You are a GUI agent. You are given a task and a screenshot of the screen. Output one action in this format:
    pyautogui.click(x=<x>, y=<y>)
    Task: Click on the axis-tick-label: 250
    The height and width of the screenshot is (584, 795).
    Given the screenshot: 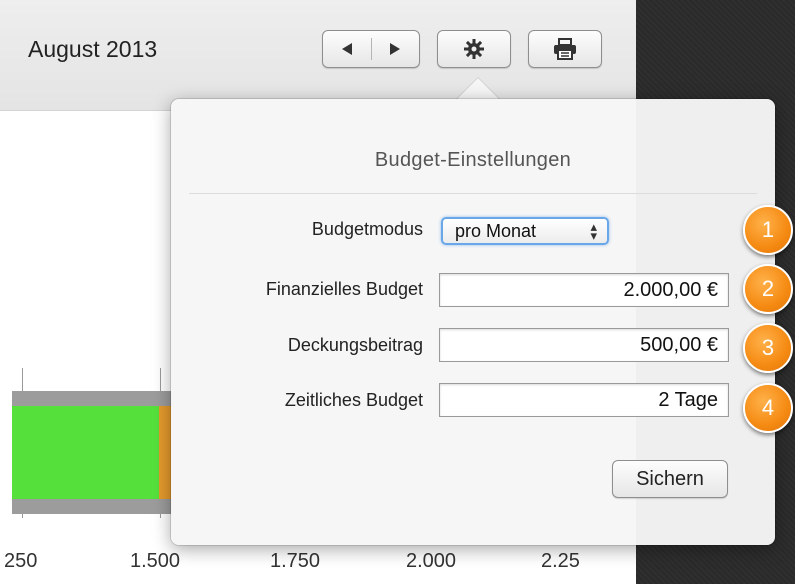 What is the action you would take?
    pyautogui.click(x=21, y=561)
    